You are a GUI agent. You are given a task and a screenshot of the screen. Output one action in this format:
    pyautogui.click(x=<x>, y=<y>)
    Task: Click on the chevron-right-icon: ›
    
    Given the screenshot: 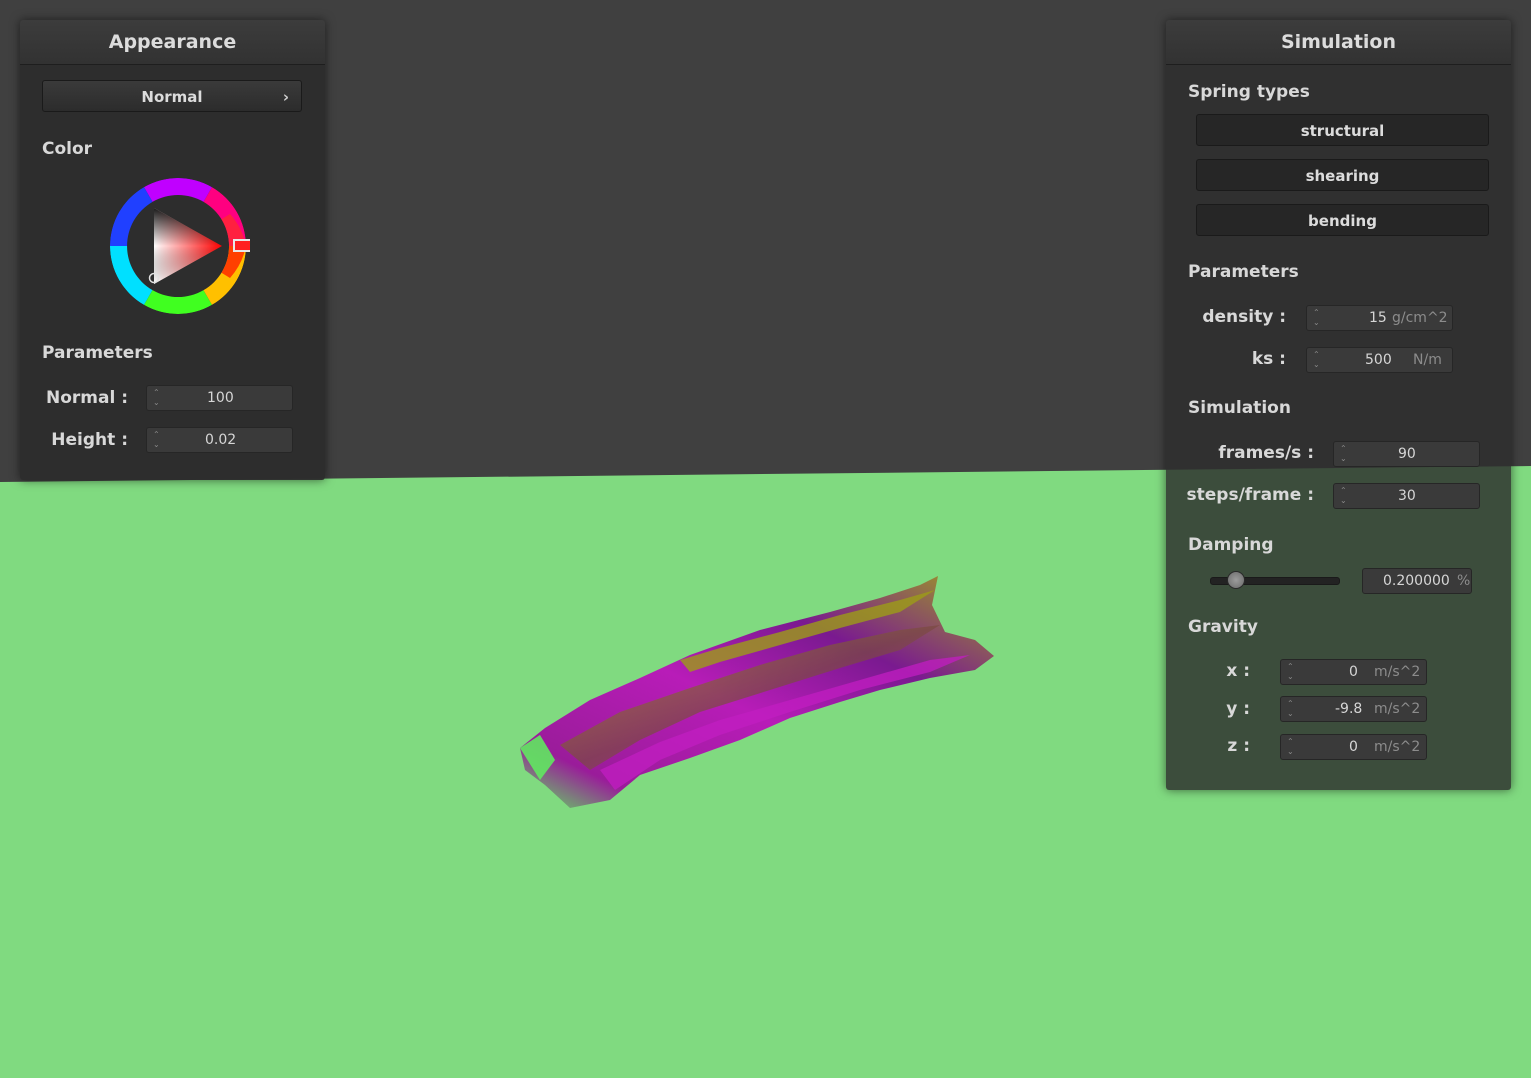 What is the action you would take?
    pyautogui.click(x=285, y=97)
    